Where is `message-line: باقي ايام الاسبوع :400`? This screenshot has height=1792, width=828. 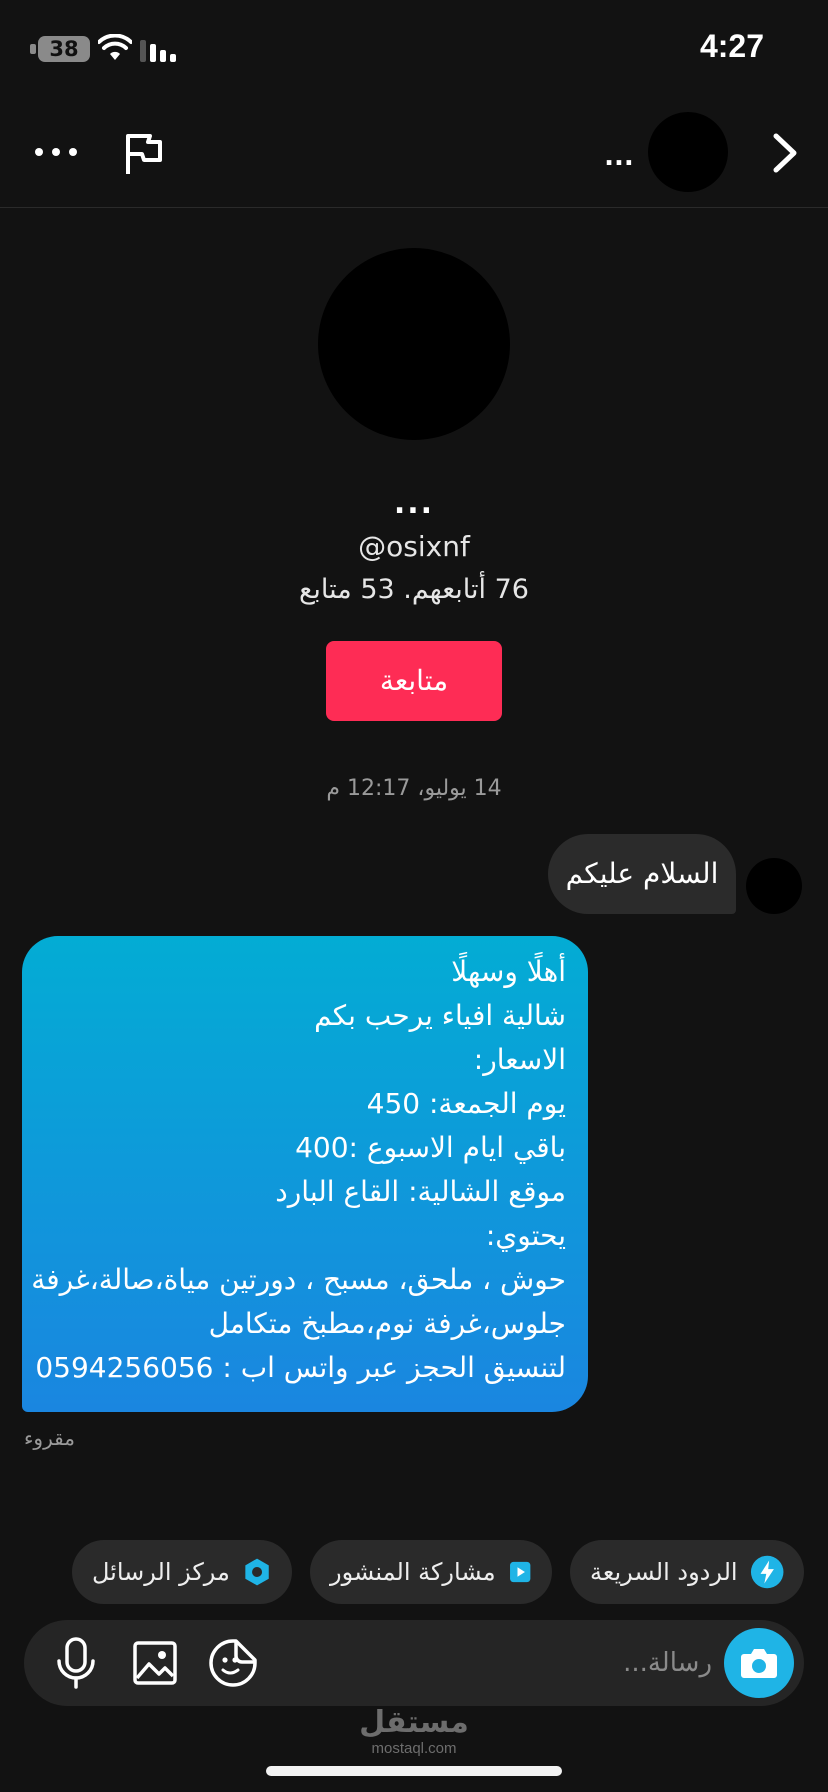 message-line: باقي ايام الاسبوع :400 is located at coordinates (430, 1147).